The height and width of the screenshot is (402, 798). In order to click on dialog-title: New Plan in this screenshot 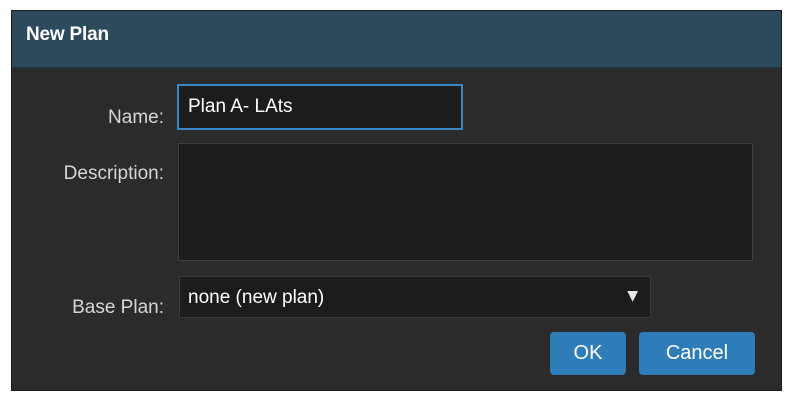, I will do `click(67, 34)`.